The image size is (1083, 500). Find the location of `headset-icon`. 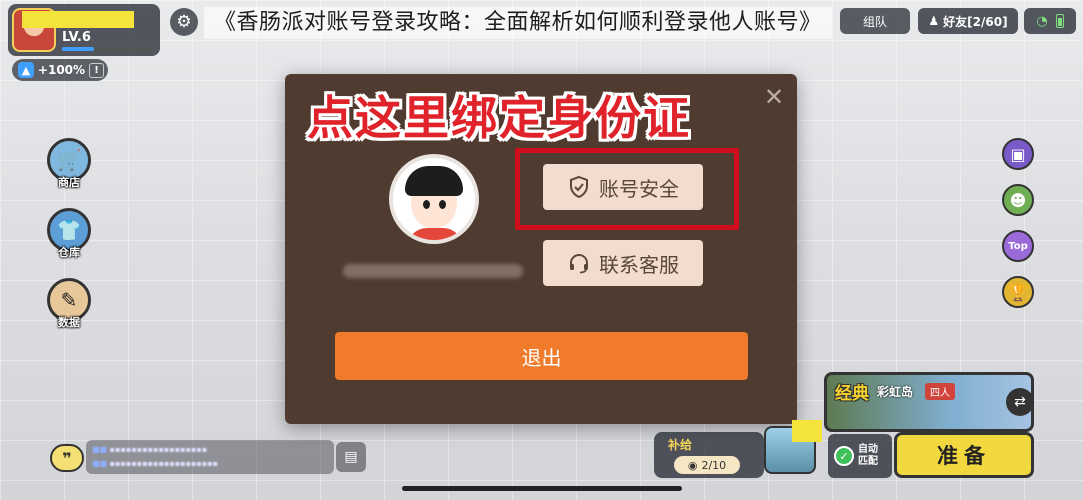

headset-icon is located at coordinates (579, 264).